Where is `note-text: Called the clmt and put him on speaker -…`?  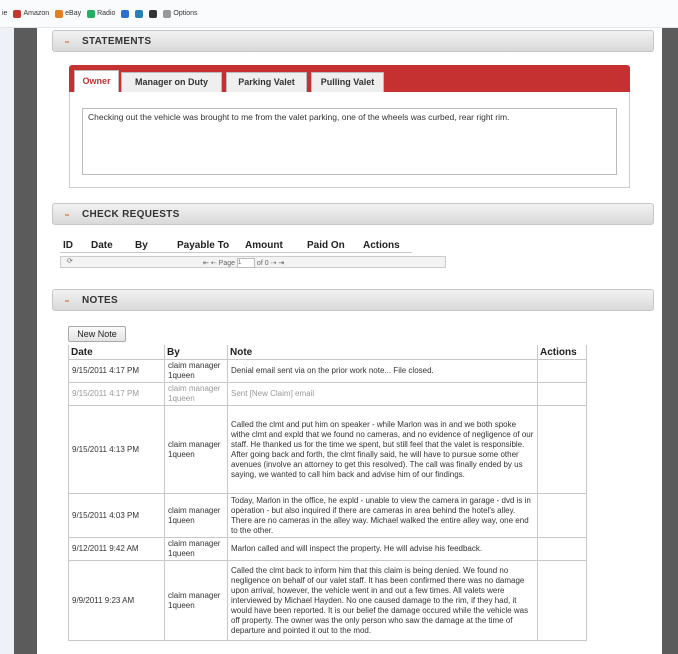
note-text: Called the clmt and put him on speaker -… is located at coordinates (382, 449).